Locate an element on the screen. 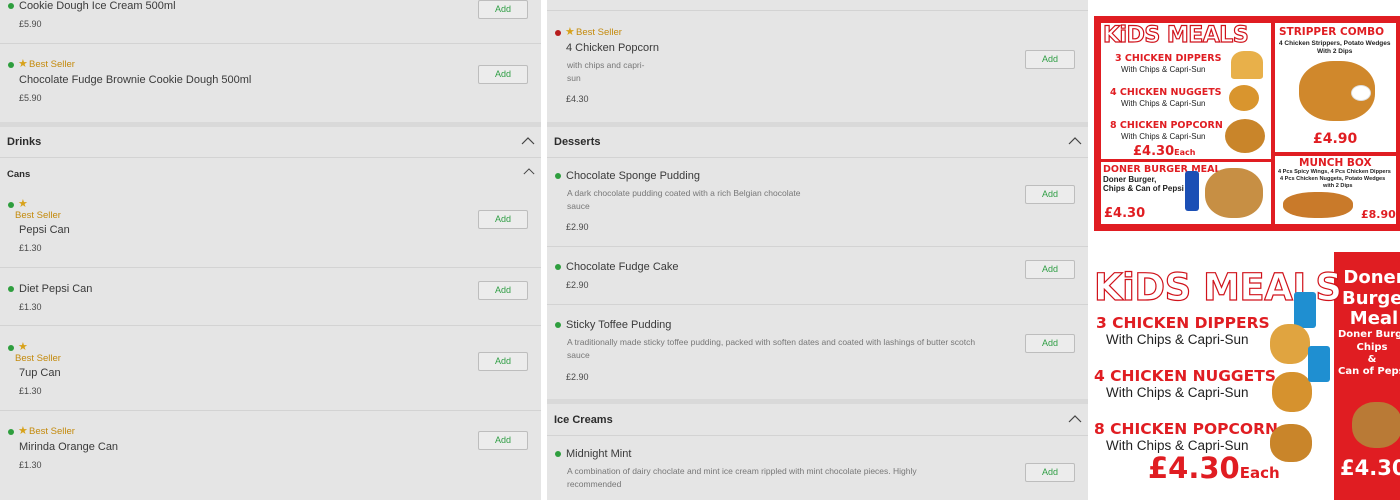  item-name: 7up Can is located at coordinates (40, 373).